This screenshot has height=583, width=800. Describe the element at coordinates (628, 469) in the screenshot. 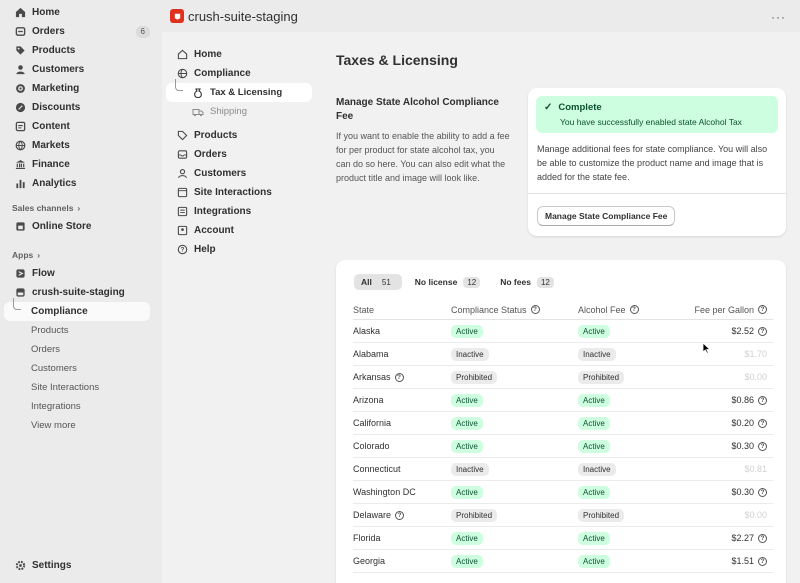

I see `fee-cell: Inactive` at that location.